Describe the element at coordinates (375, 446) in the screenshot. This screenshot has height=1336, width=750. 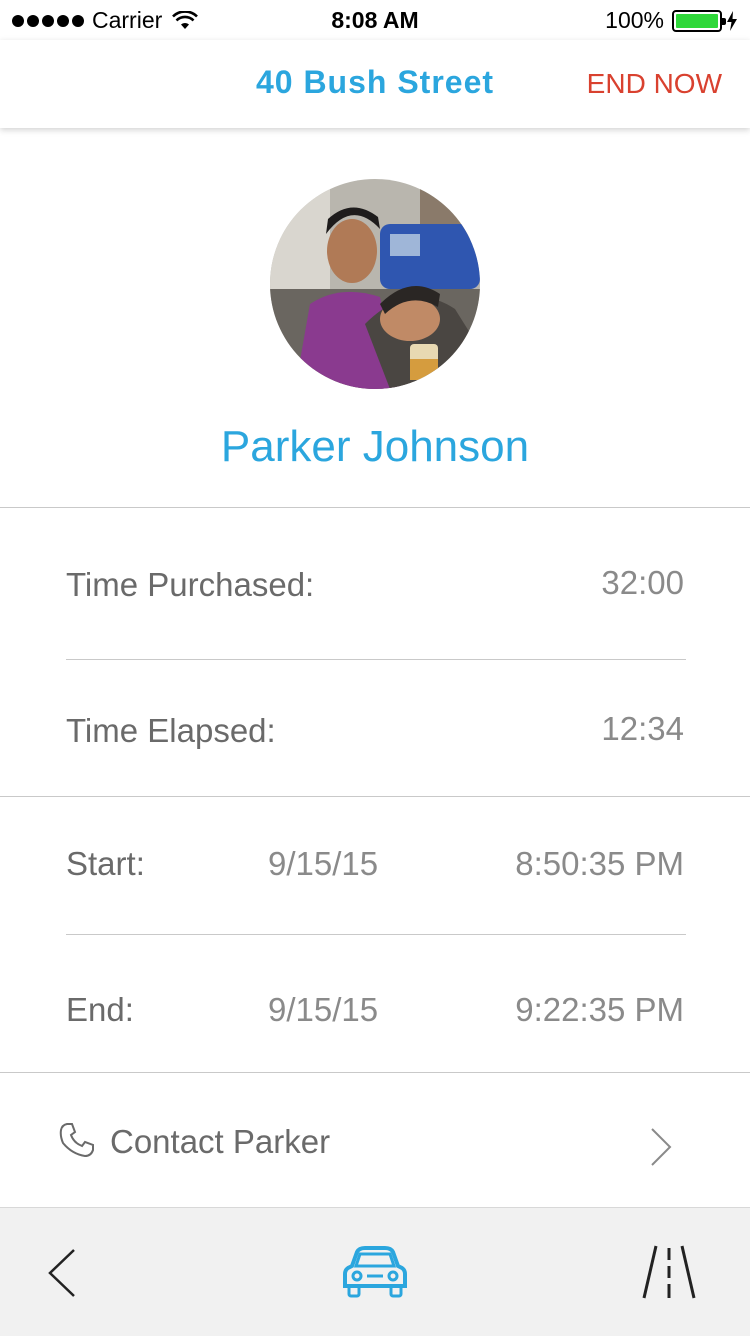
I see `profile-name: Parker Johnson` at that location.